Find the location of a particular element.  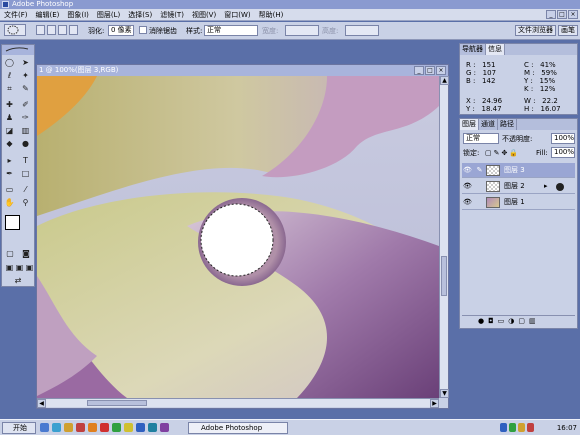

menu-edit: 编辑(E) is located at coordinates (48, 15).